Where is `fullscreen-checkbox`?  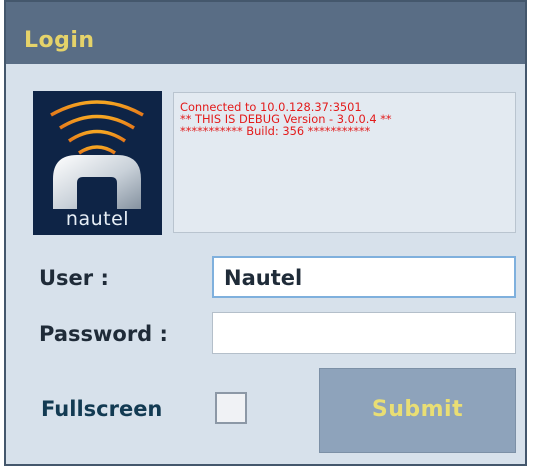
fullscreen-checkbox is located at coordinates (231, 408).